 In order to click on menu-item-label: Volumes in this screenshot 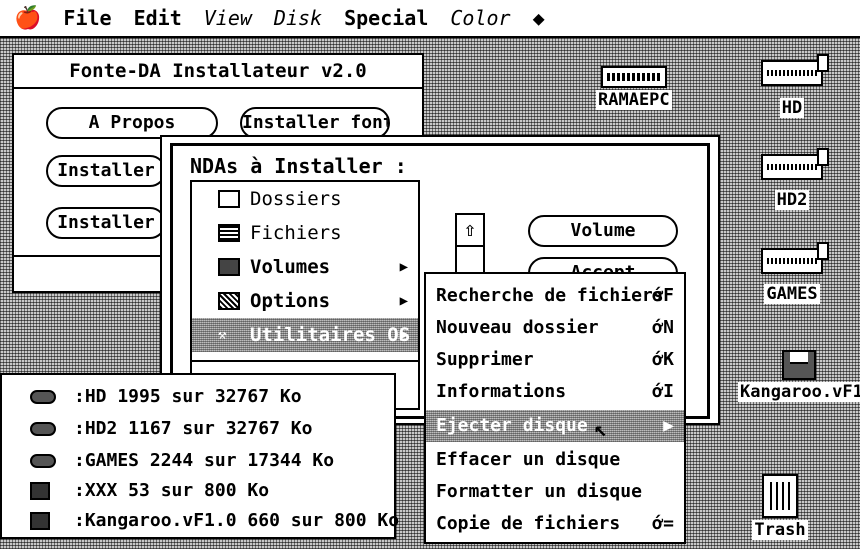, I will do `click(290, 267)`.